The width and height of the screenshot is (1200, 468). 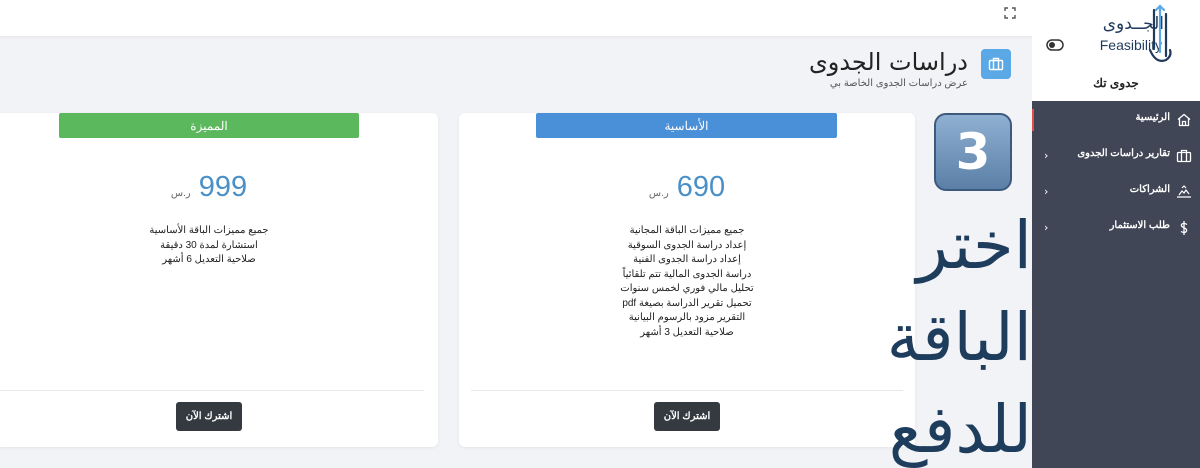 I want to click on sidebar-item-investment-request: طلب الاستثمار ›, so click(x=1116, y=228).